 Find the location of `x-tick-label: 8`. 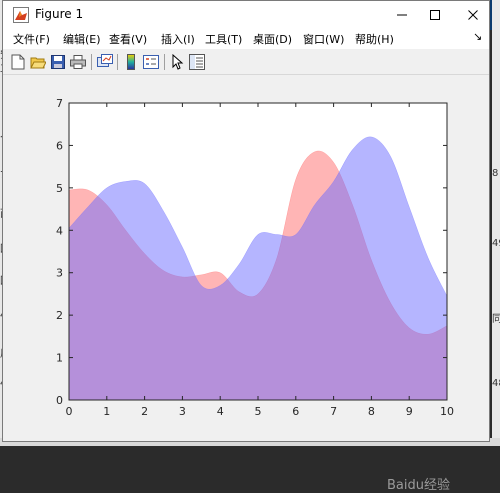

x-tick-label: 8 is located at coordinates (371, 411).